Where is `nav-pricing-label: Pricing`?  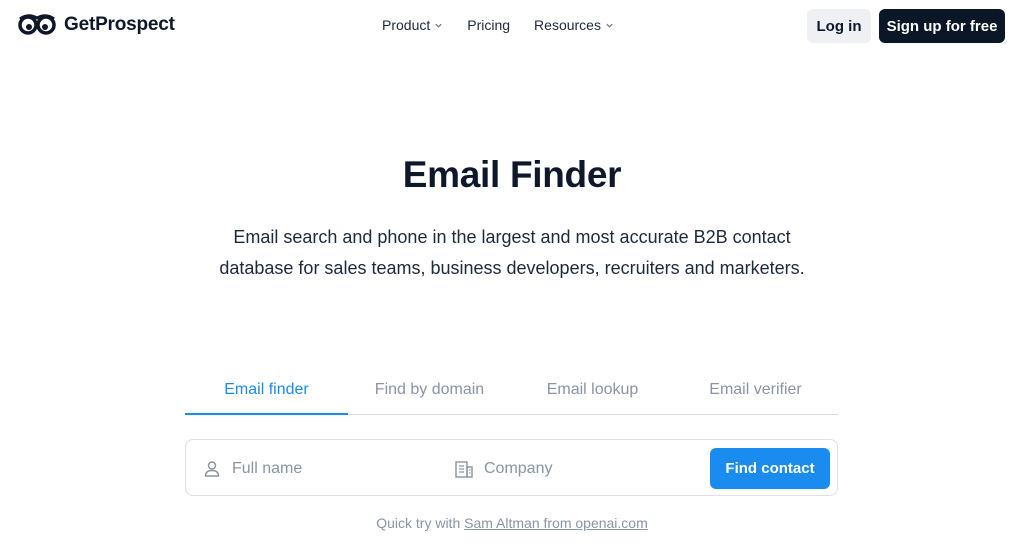 nav-pricing-label: Pricing is located at coordinates (489, 25).